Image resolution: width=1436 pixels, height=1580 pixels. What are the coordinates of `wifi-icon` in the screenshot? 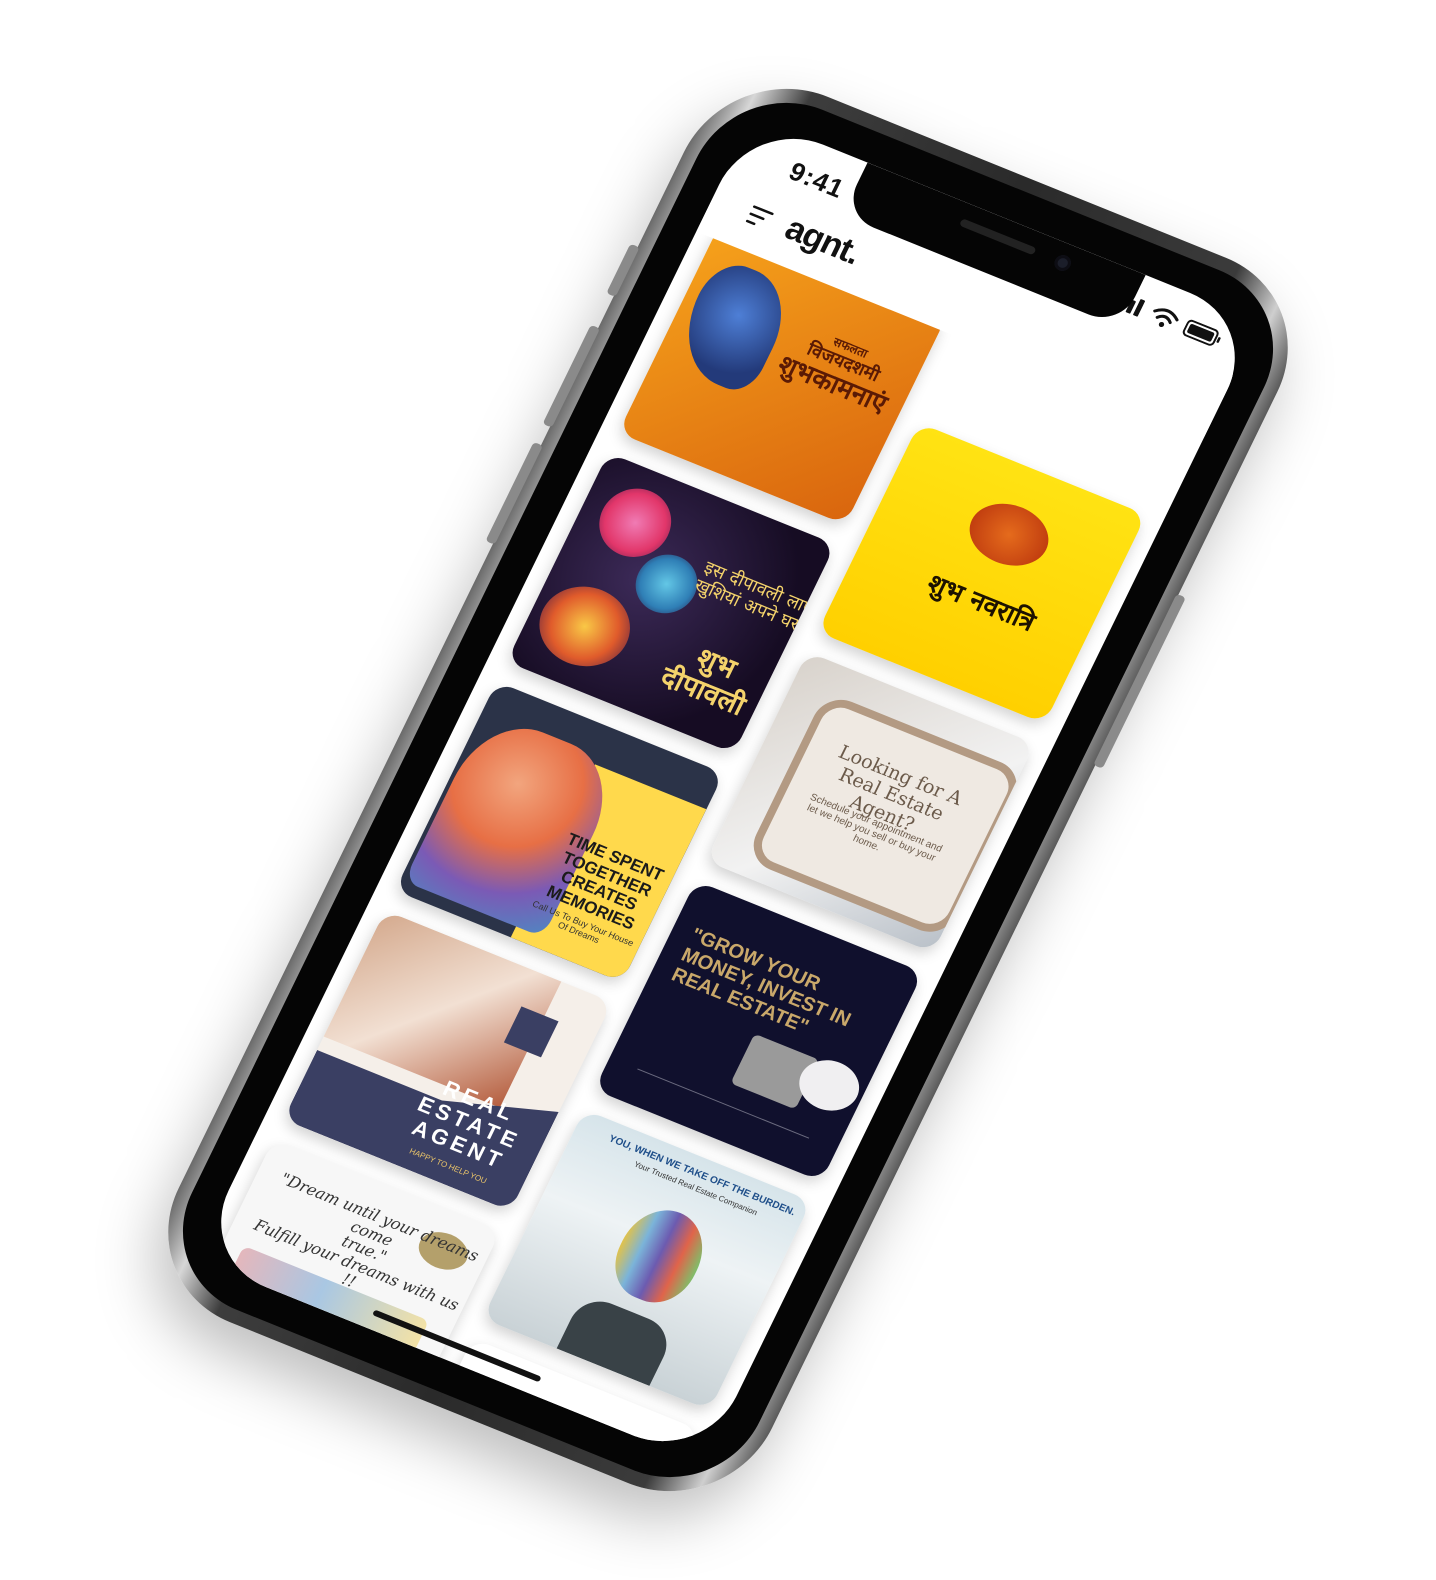 It's located at (1166, 318).